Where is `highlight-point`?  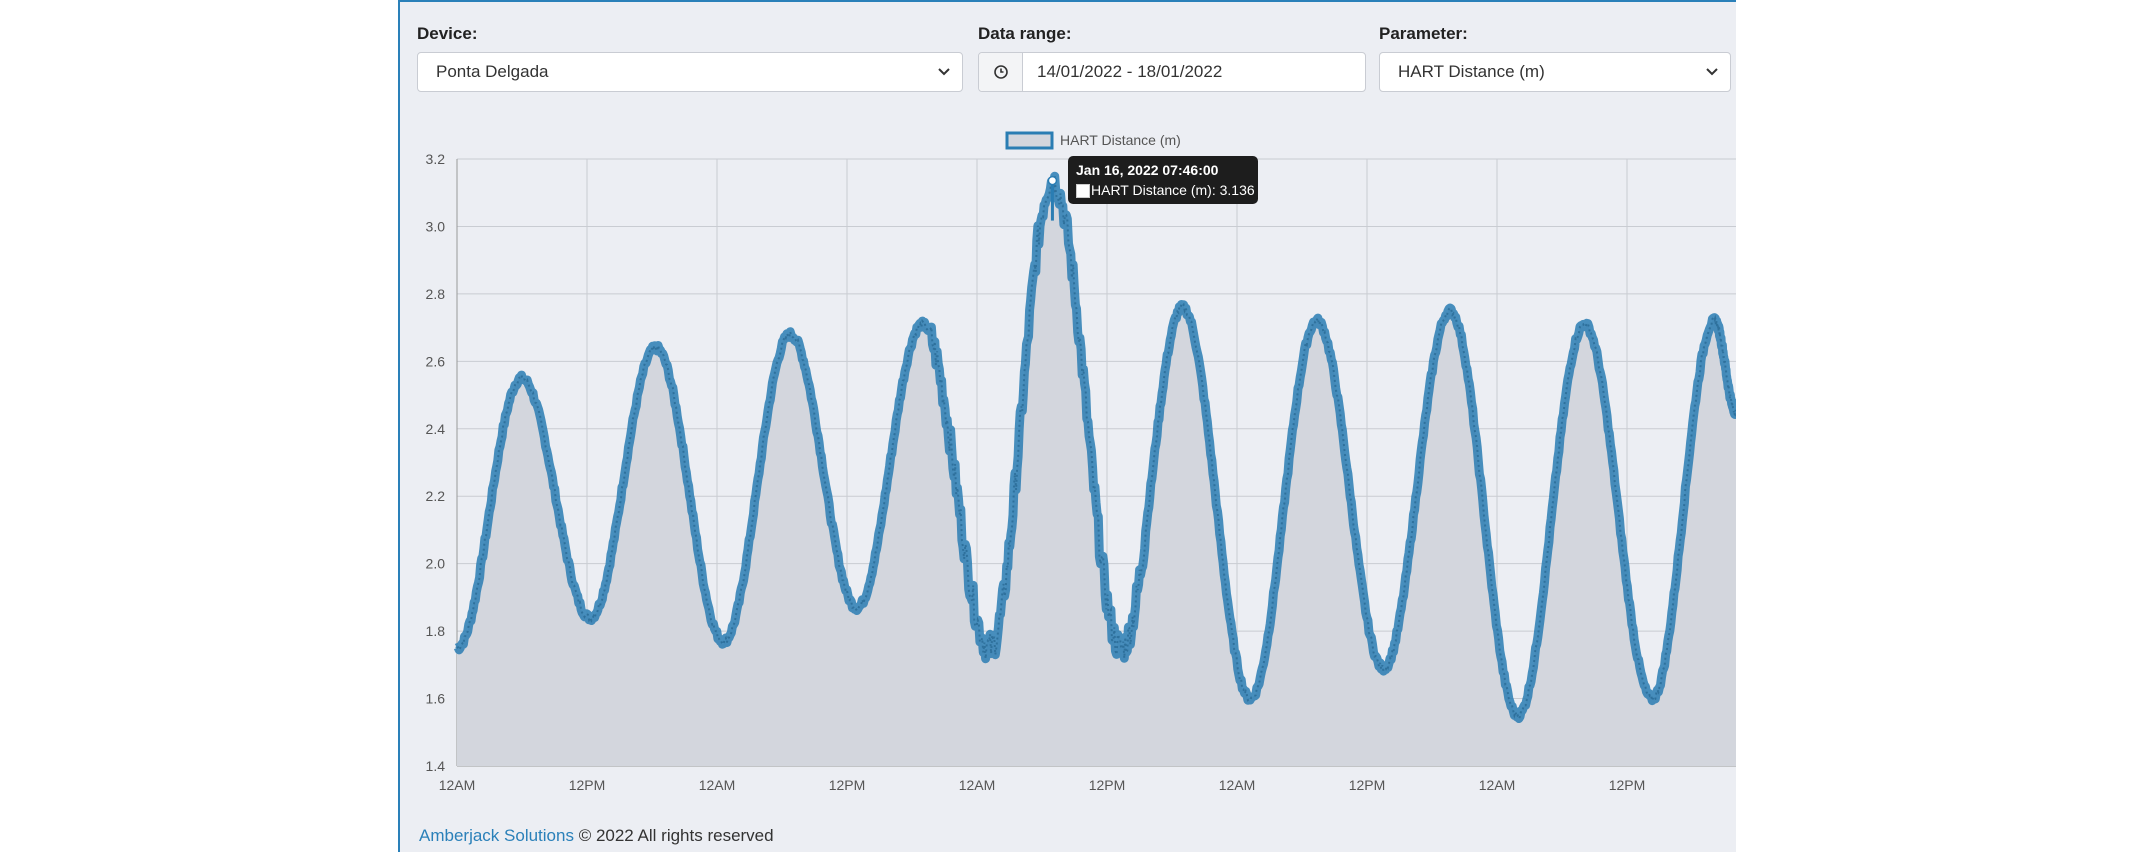
highlight-point is located at coordinates (1052, 180).